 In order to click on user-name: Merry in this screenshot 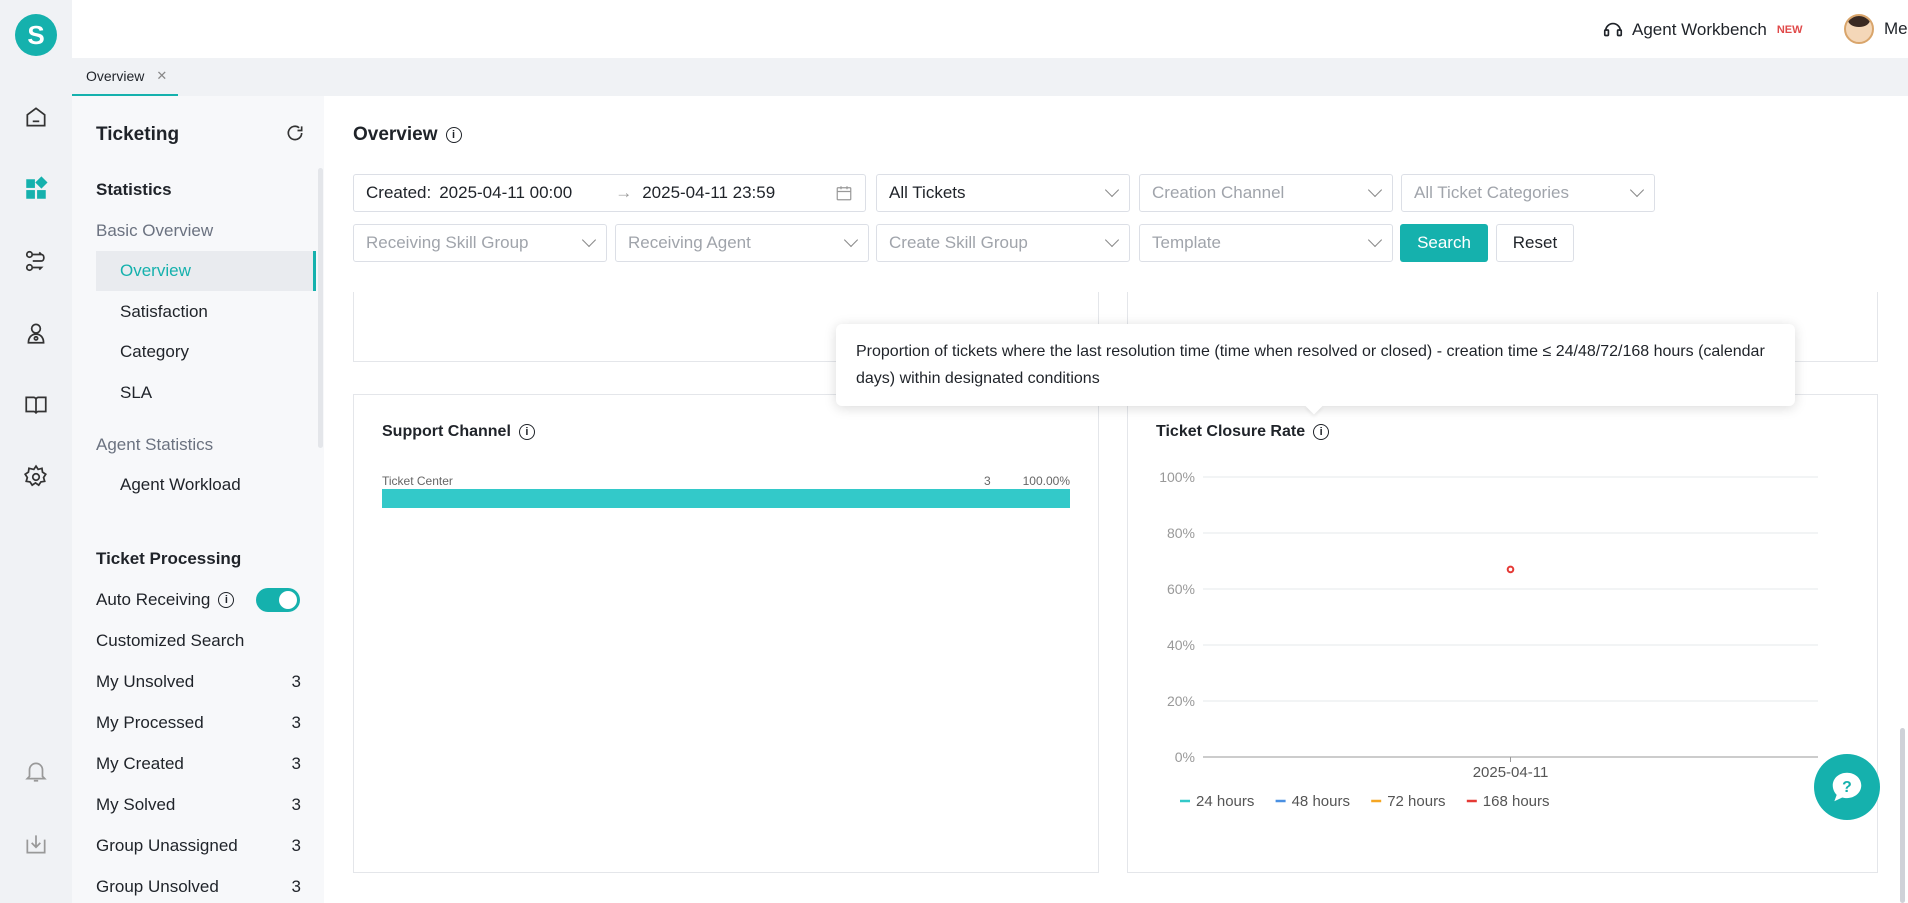, I will do `click(1896, 28)`.